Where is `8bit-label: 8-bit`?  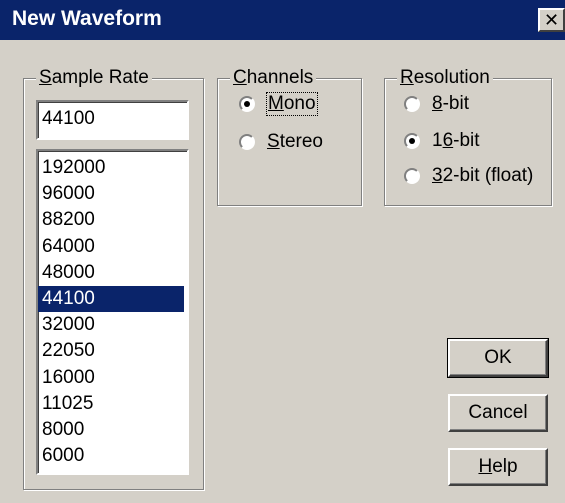 8bit-label: 8-bit is located at coordinates (450, 103).